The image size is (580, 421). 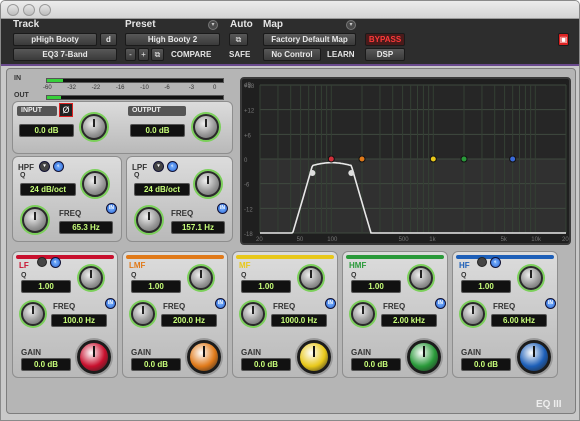 I want to click on safe-button: SAFE, so click(x=239, y=54).